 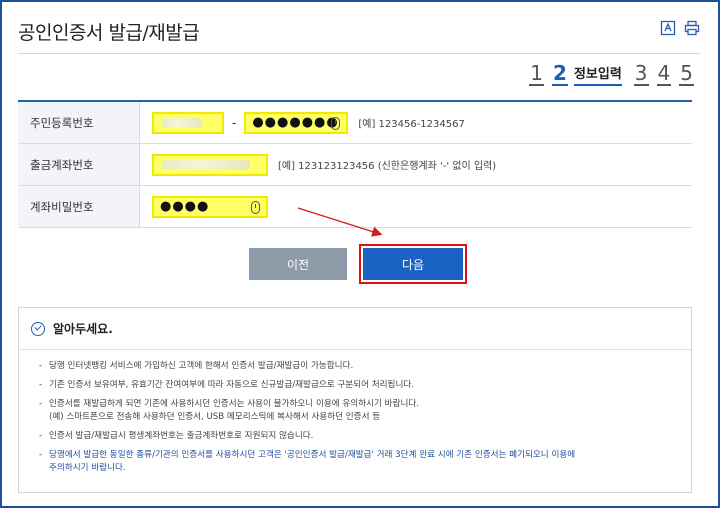 I want to click on resident-number-back-input: ●●●●●●●, so click(x=296, y=122).